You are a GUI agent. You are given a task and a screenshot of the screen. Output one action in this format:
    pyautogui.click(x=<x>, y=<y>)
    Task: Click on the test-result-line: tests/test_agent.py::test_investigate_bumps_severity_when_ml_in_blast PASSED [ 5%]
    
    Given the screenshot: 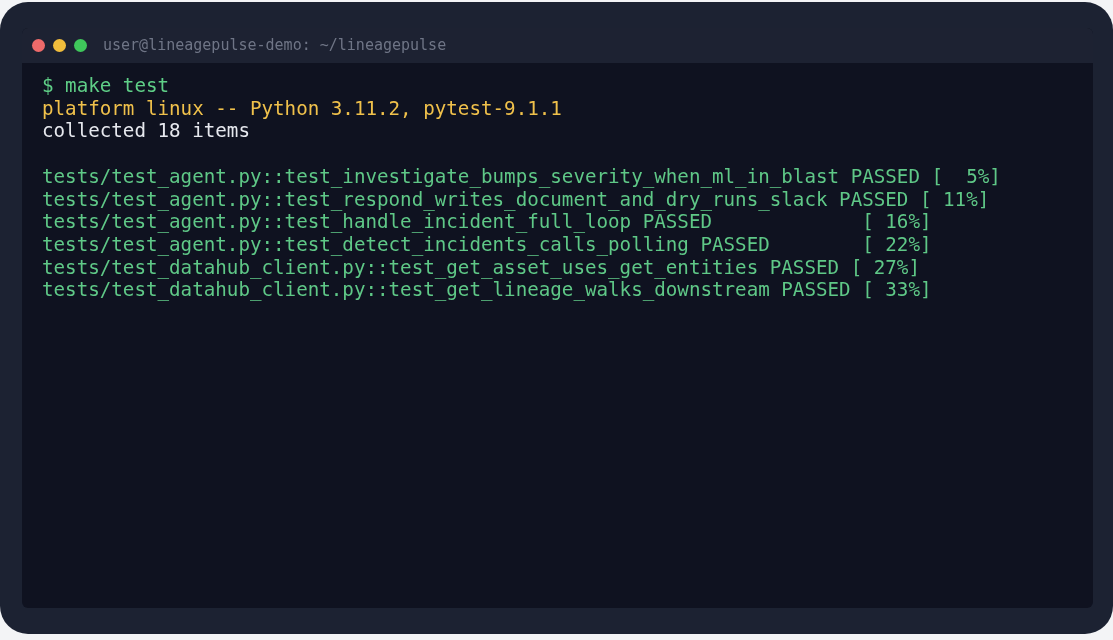 What is the action you would take?
    pyautogui.click(x=521, y=177)
    